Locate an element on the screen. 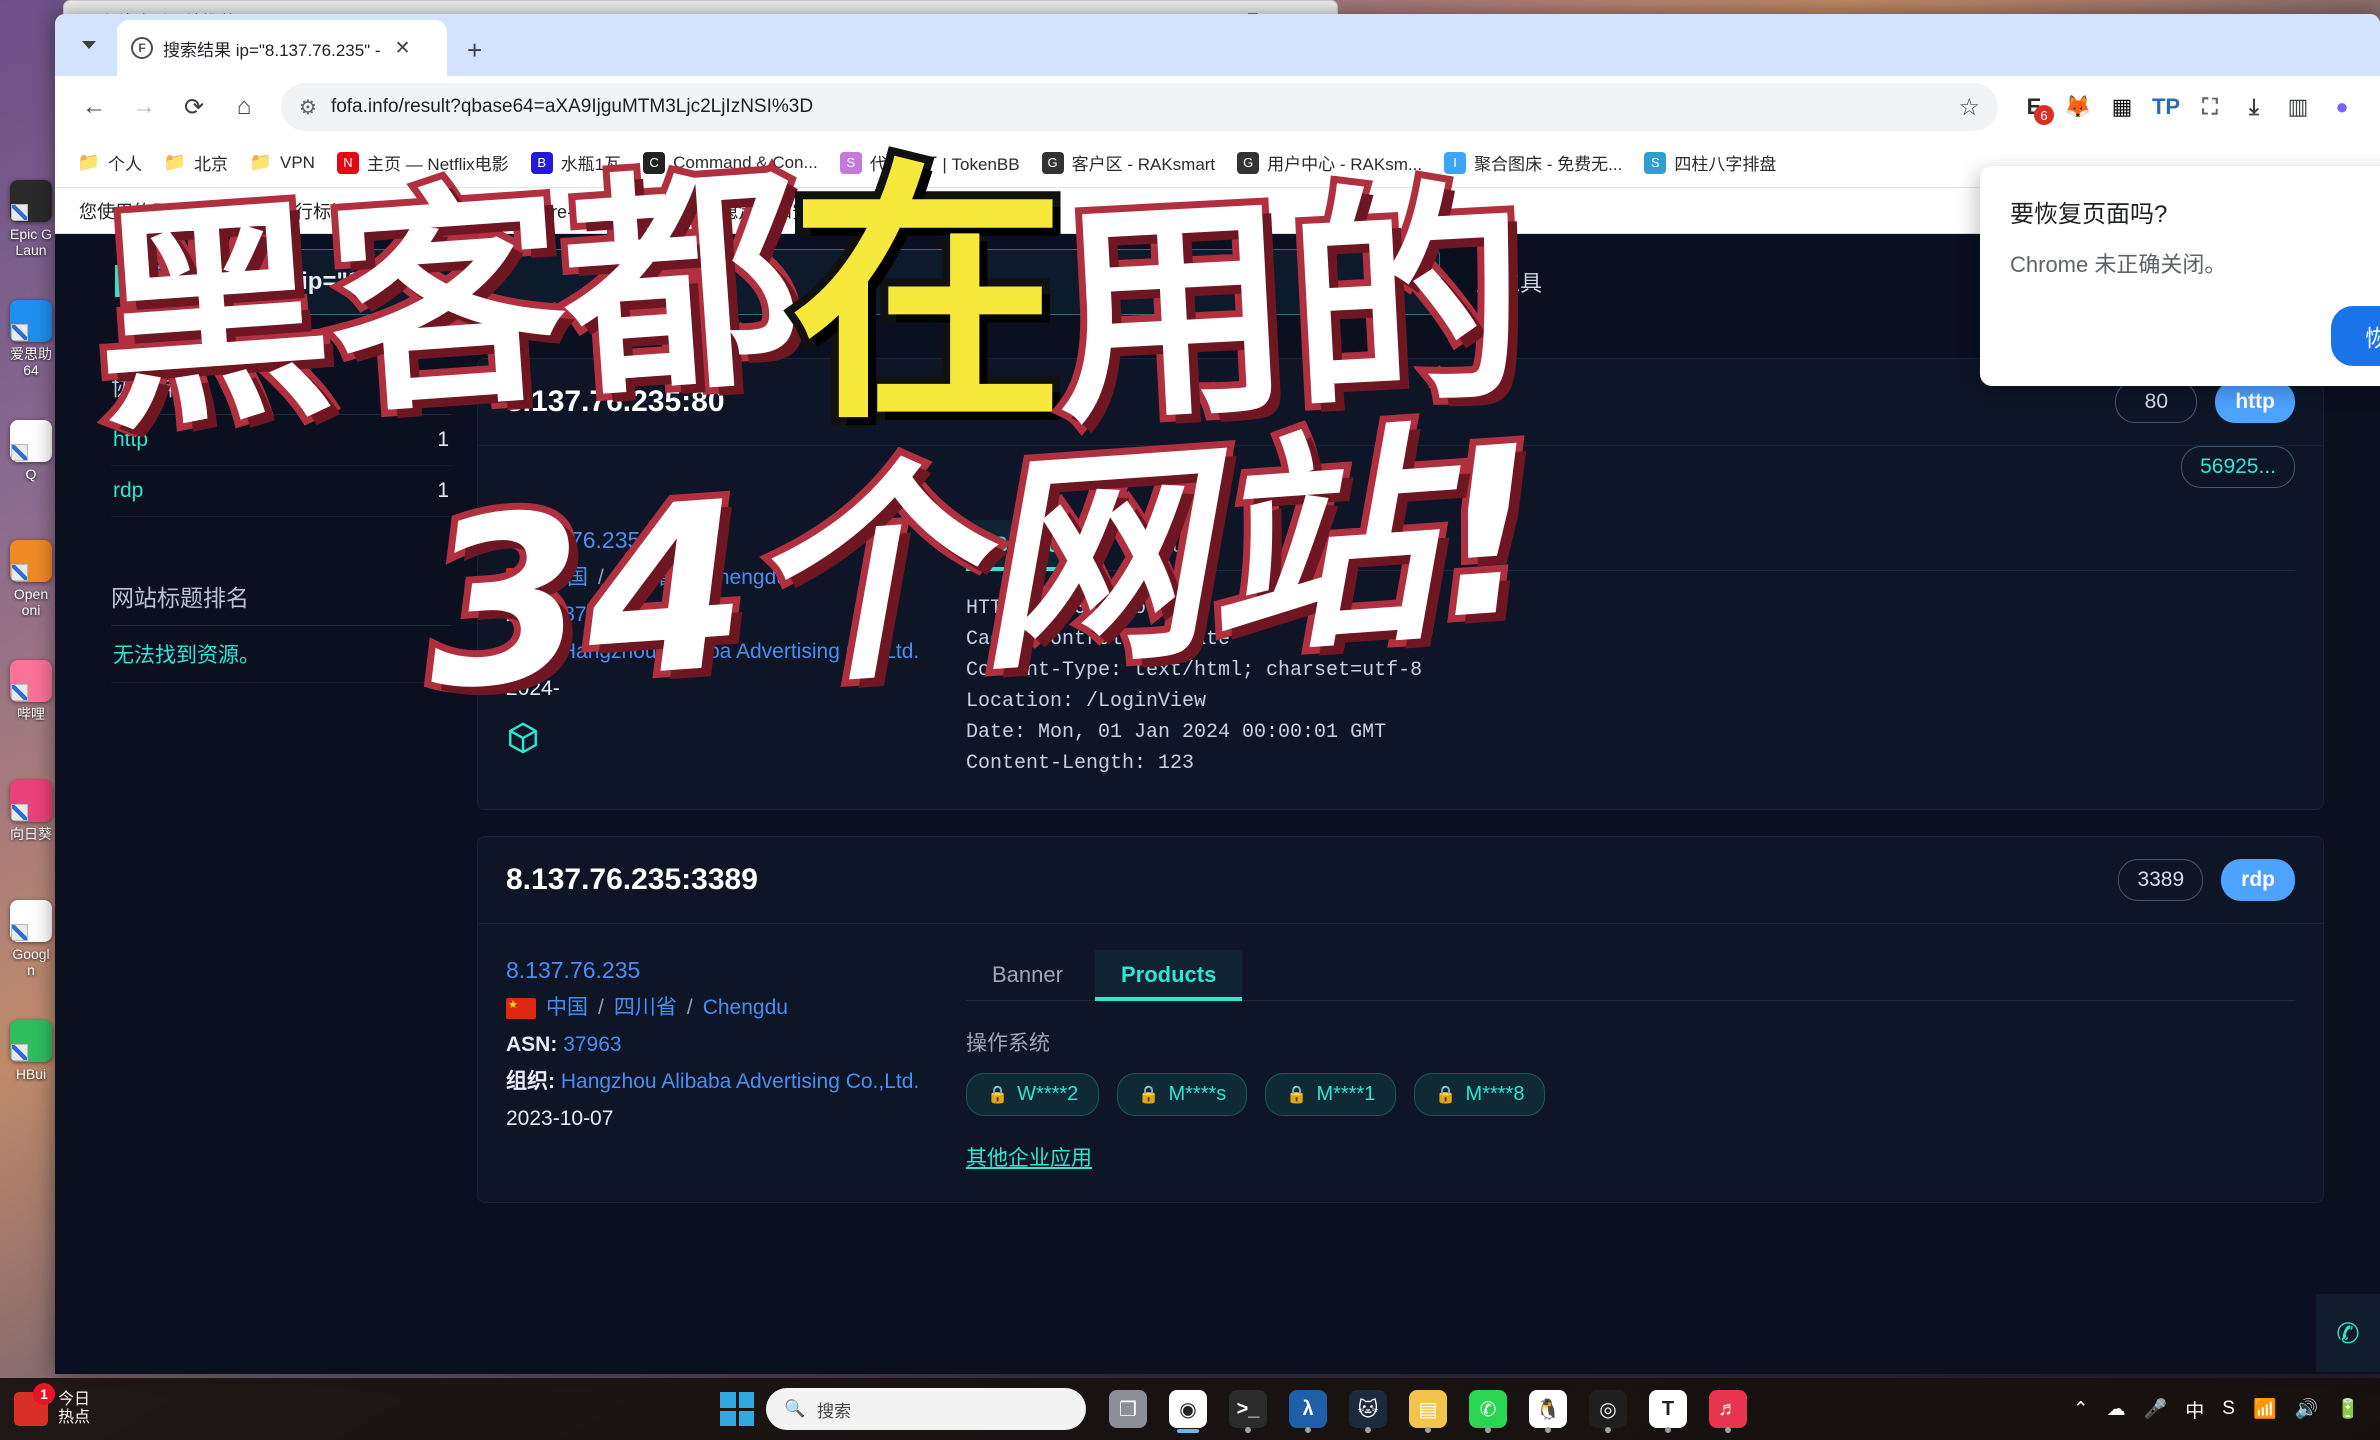  taskbar-typora: T is located at coordinates (1668, 1409).